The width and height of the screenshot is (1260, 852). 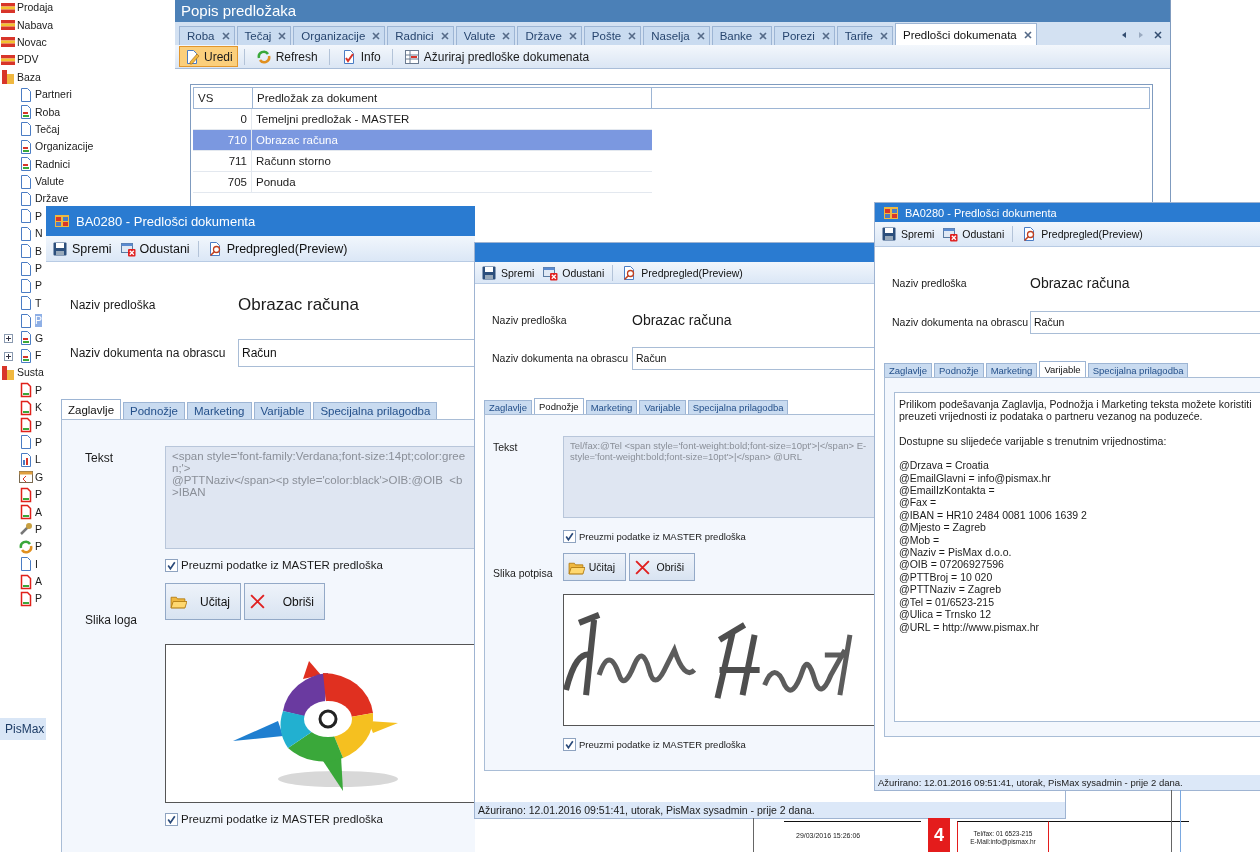 What do you see at coordinates (965, 34) in the screenshot?
I see `tab: Predlošci dokumenata` at bounding box center [965, 34].